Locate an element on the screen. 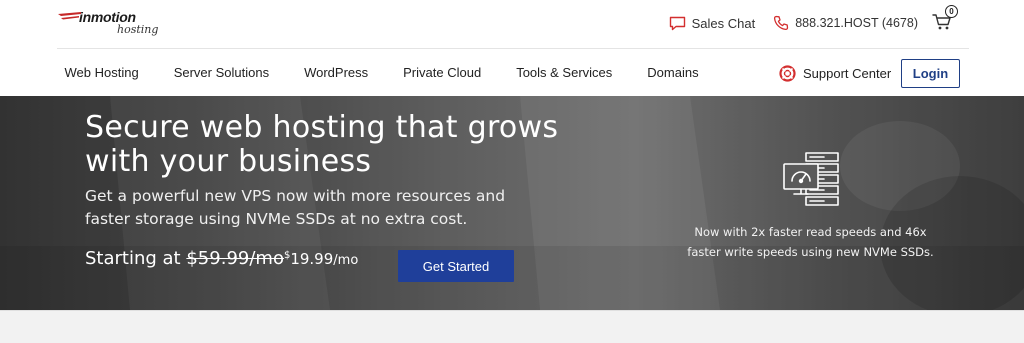 Image resolution: width=1024 pixels, height=343 pixels. price-prefix: Starting at is located at coordinates (133, 258).